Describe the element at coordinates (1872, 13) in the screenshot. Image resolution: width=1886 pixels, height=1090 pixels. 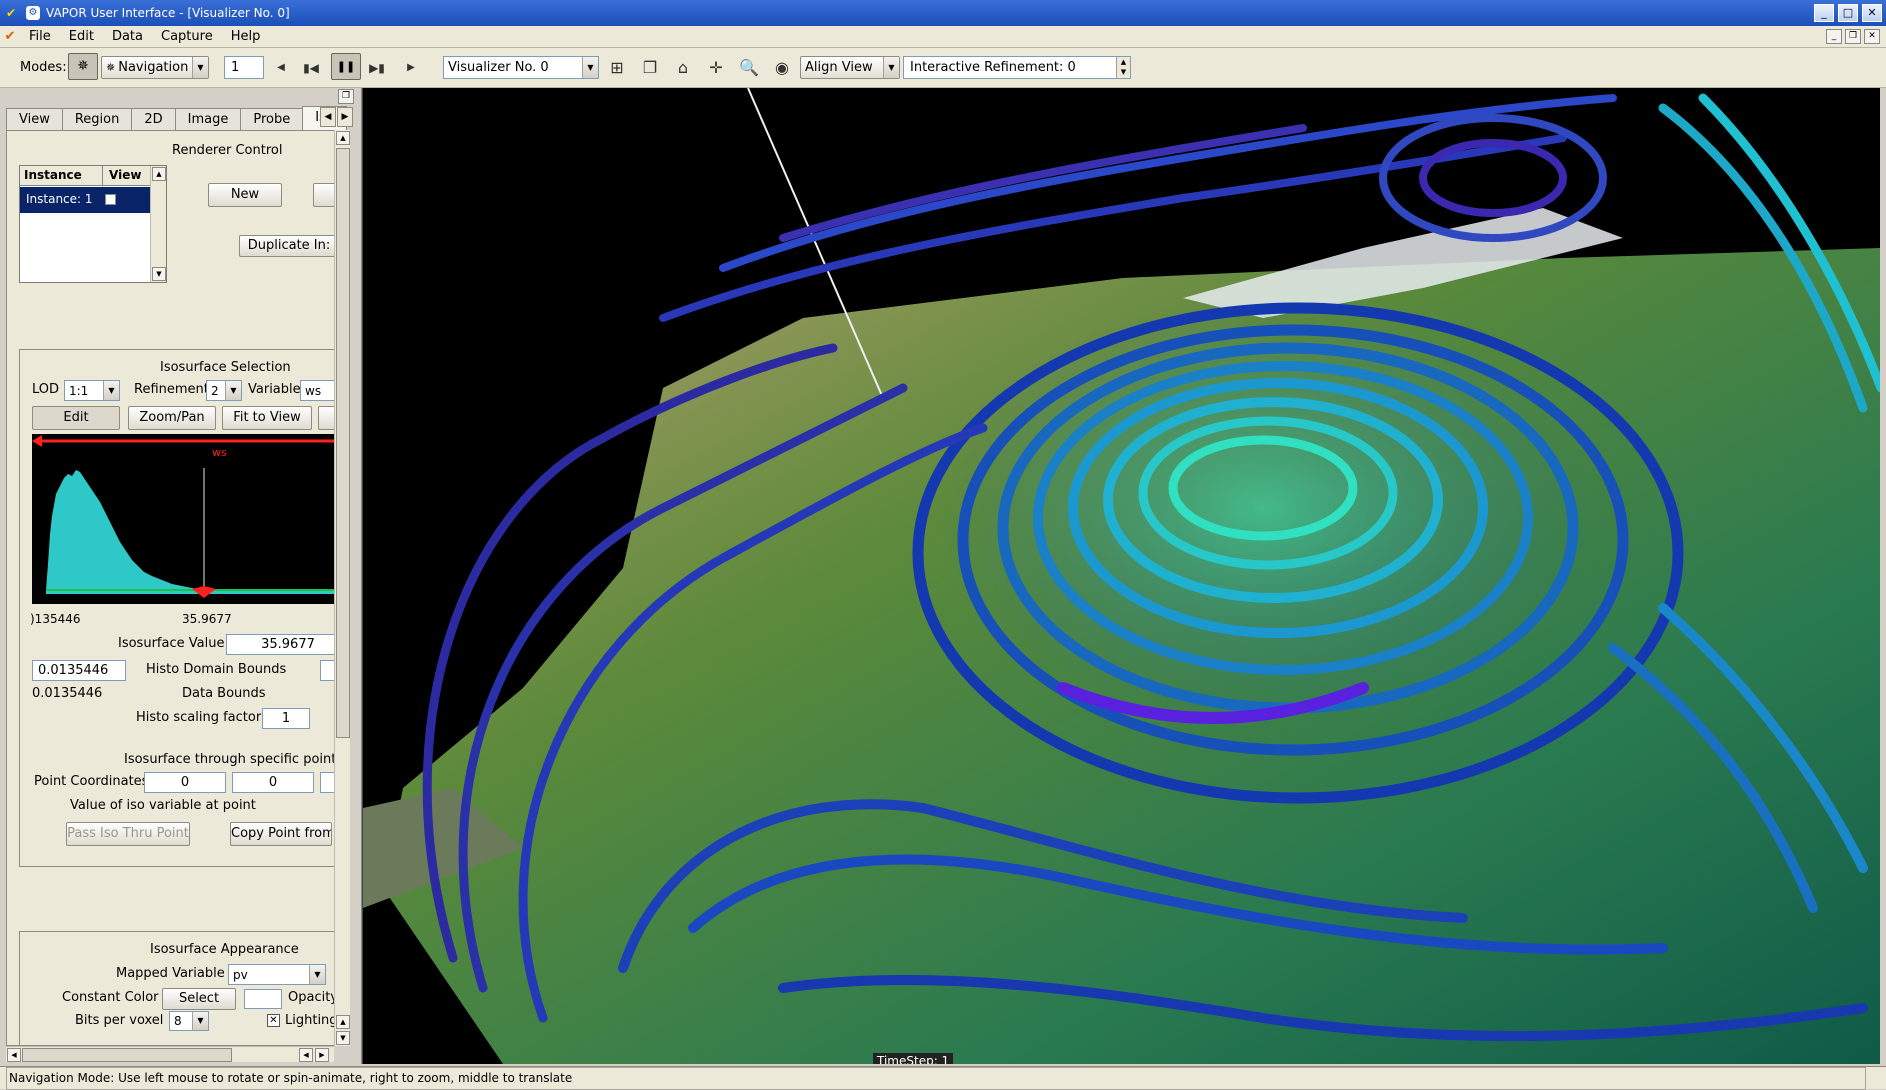
I see `close-button: ✕` at that location.